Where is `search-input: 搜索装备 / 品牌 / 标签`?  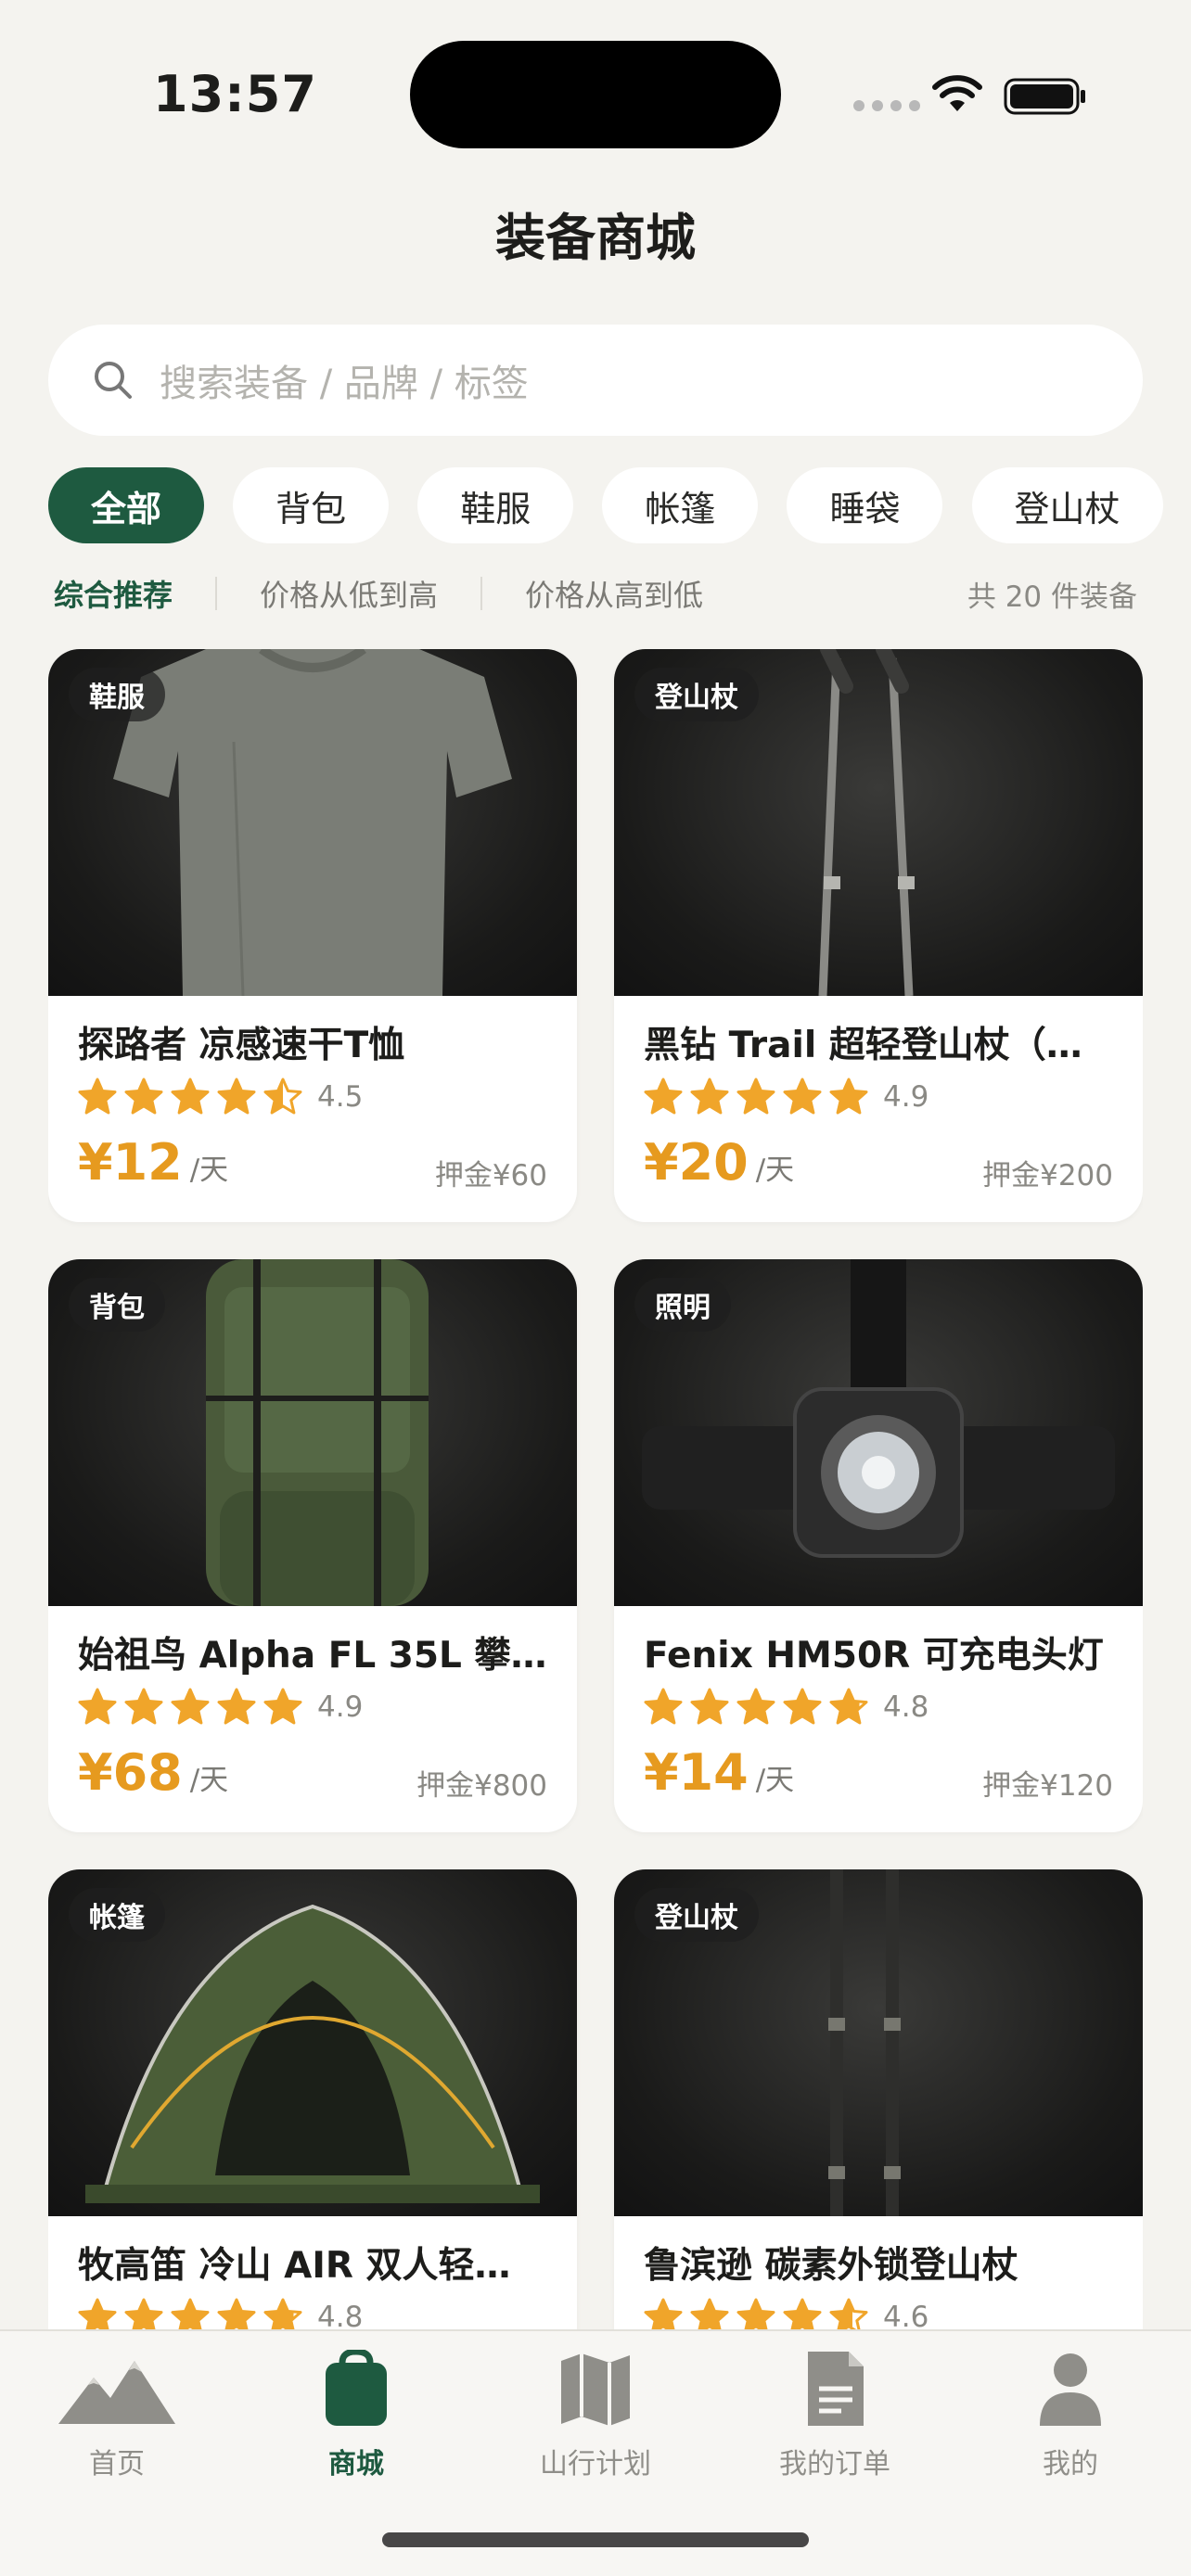
search-input: 搜索装备 / 品牌 / 标签 is located at coordinates (344, 380).